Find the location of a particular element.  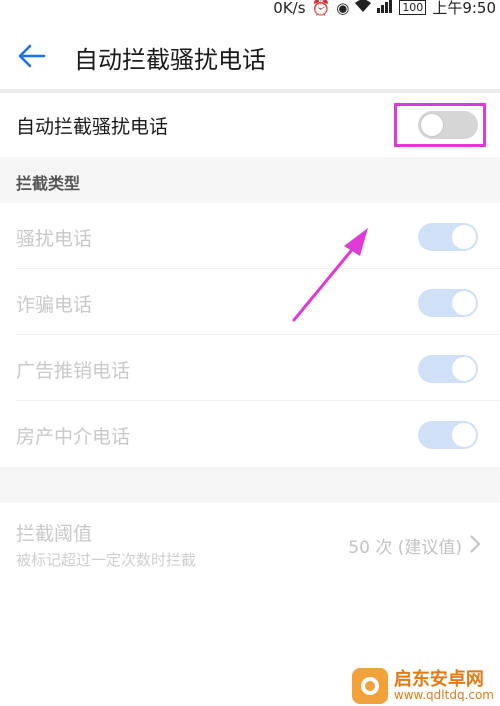

section-title-block-types: 拦截类型 is located at coordinates (48, 183).